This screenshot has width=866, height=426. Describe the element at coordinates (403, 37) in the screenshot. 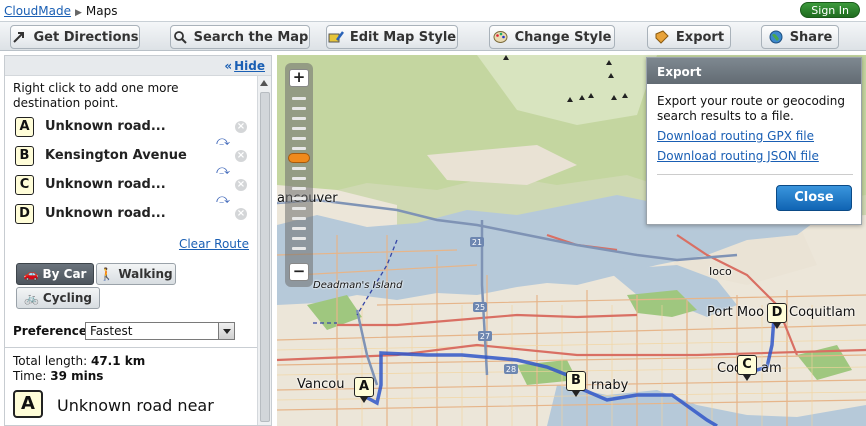

I see `edit-map-style-label: Edit Map Style` at that location.